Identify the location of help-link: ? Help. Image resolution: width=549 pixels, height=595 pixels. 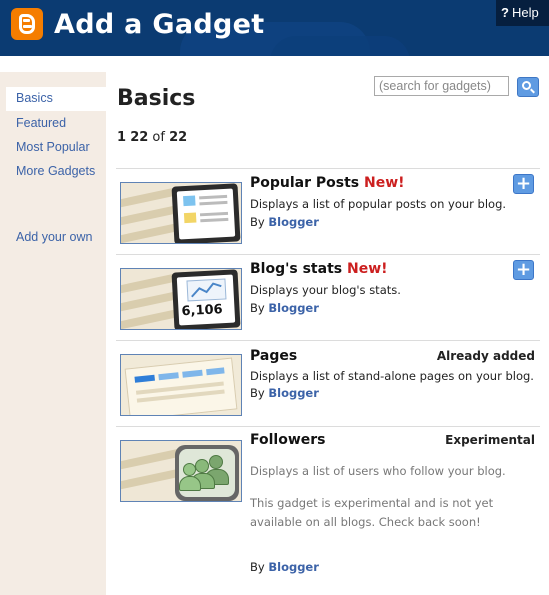
(522, 13).